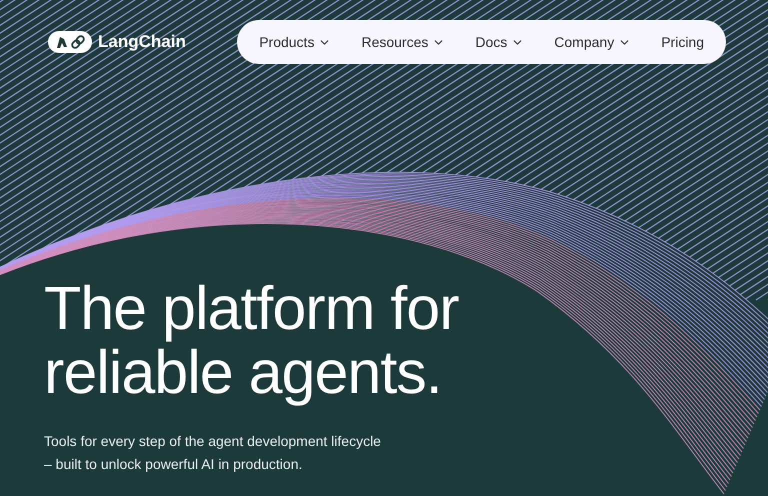 The height and width of the screenshot is (496, 768). What do you see at coordinates (252, 340) in the screenshot?
I see `hero-headline: The platform for reliable agents.` at bounding box center [252, 340].